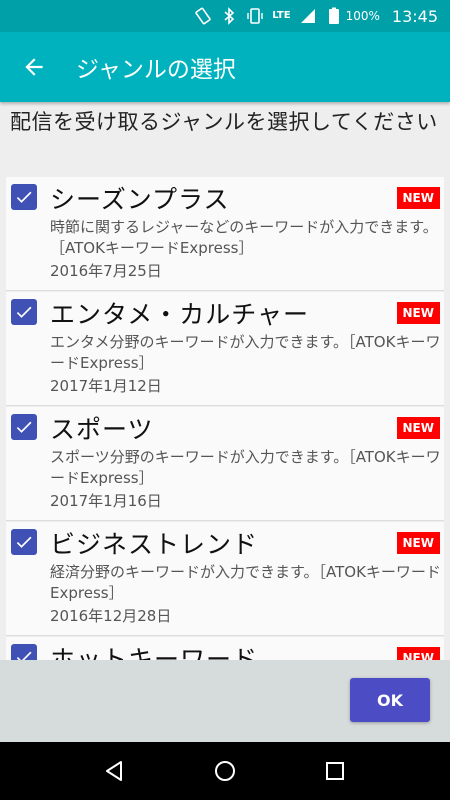  What do you see at coordinates (156, 70) in the screenshot?
I see `page-title: ジャンルの選択` at bounding box center [156, 70].